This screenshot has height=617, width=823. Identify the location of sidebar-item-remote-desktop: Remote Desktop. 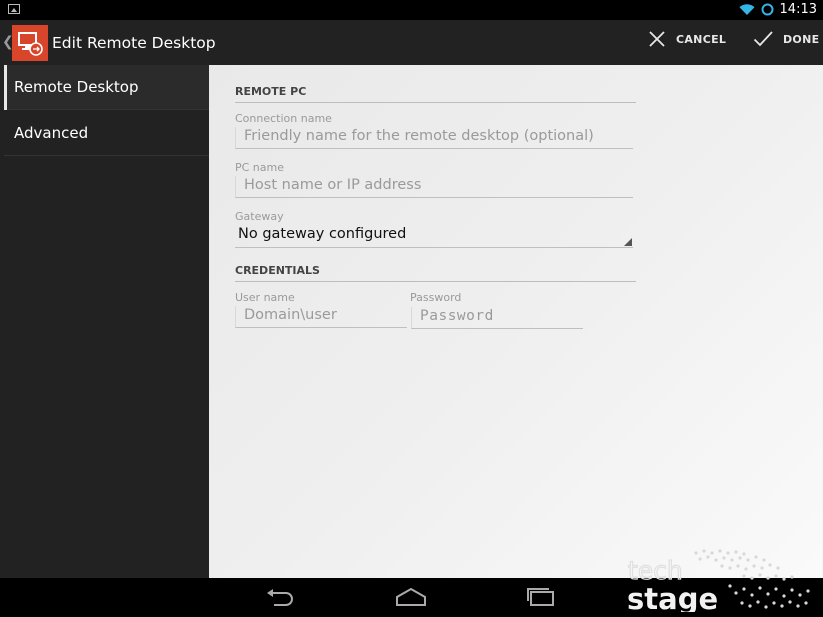
(106, 87).